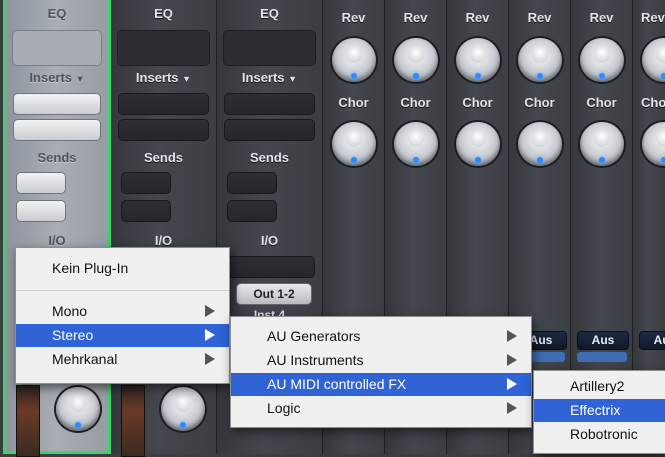 The height and width of the screenshot is (457, 665). I want to click on menu-item-au-midi-controlled-fx: AU MIDI controlled FX, so click(381, 384).